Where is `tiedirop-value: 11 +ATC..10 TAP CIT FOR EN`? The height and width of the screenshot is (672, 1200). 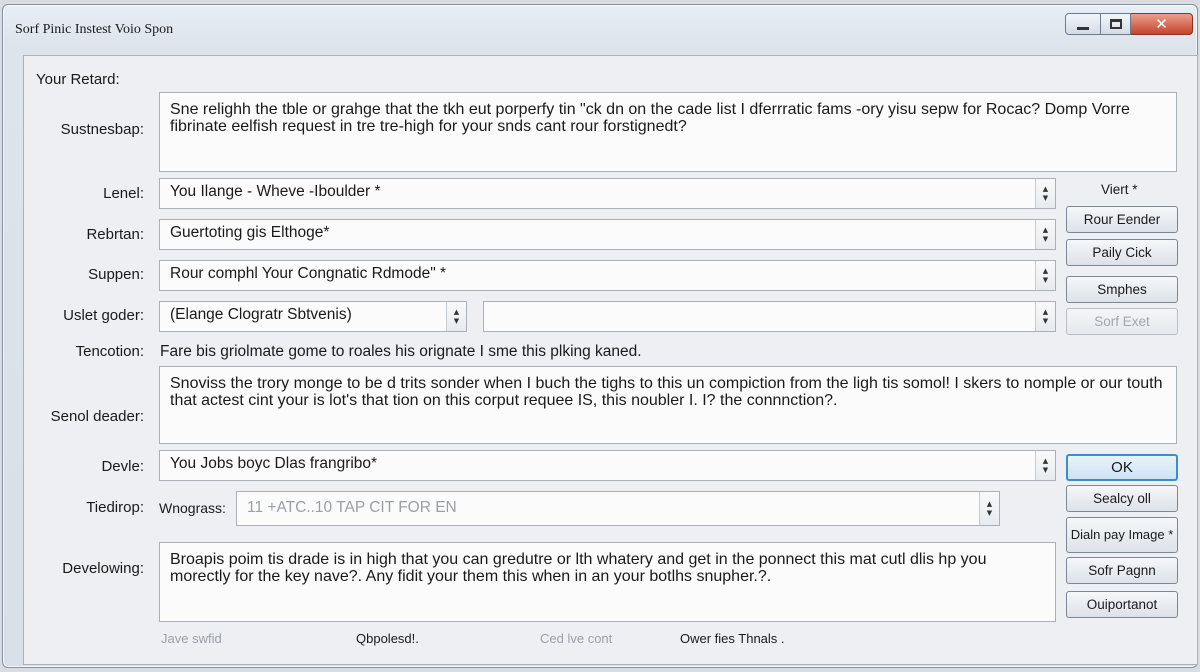 tiedirop-value: 11 +ATC..10 TAP CIT FOR EN is located at coordinates (352, 507).